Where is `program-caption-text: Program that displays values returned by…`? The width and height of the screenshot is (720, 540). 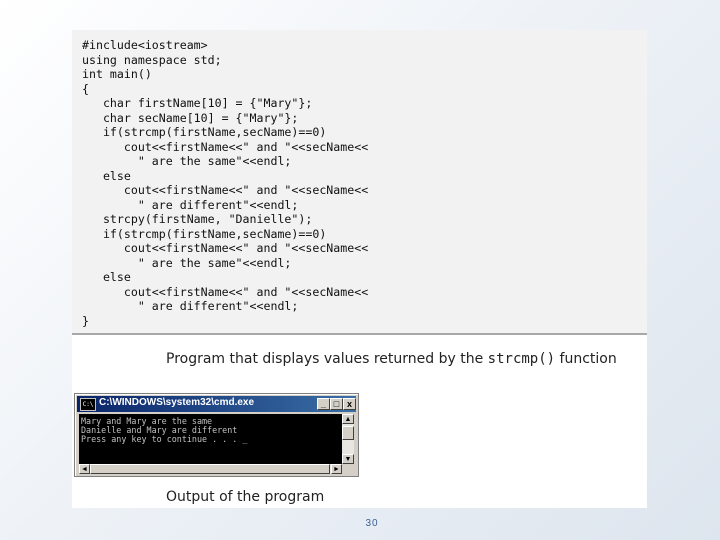 program-caption-text: Program that displays values returned by… is located at coordinates (327, 359).